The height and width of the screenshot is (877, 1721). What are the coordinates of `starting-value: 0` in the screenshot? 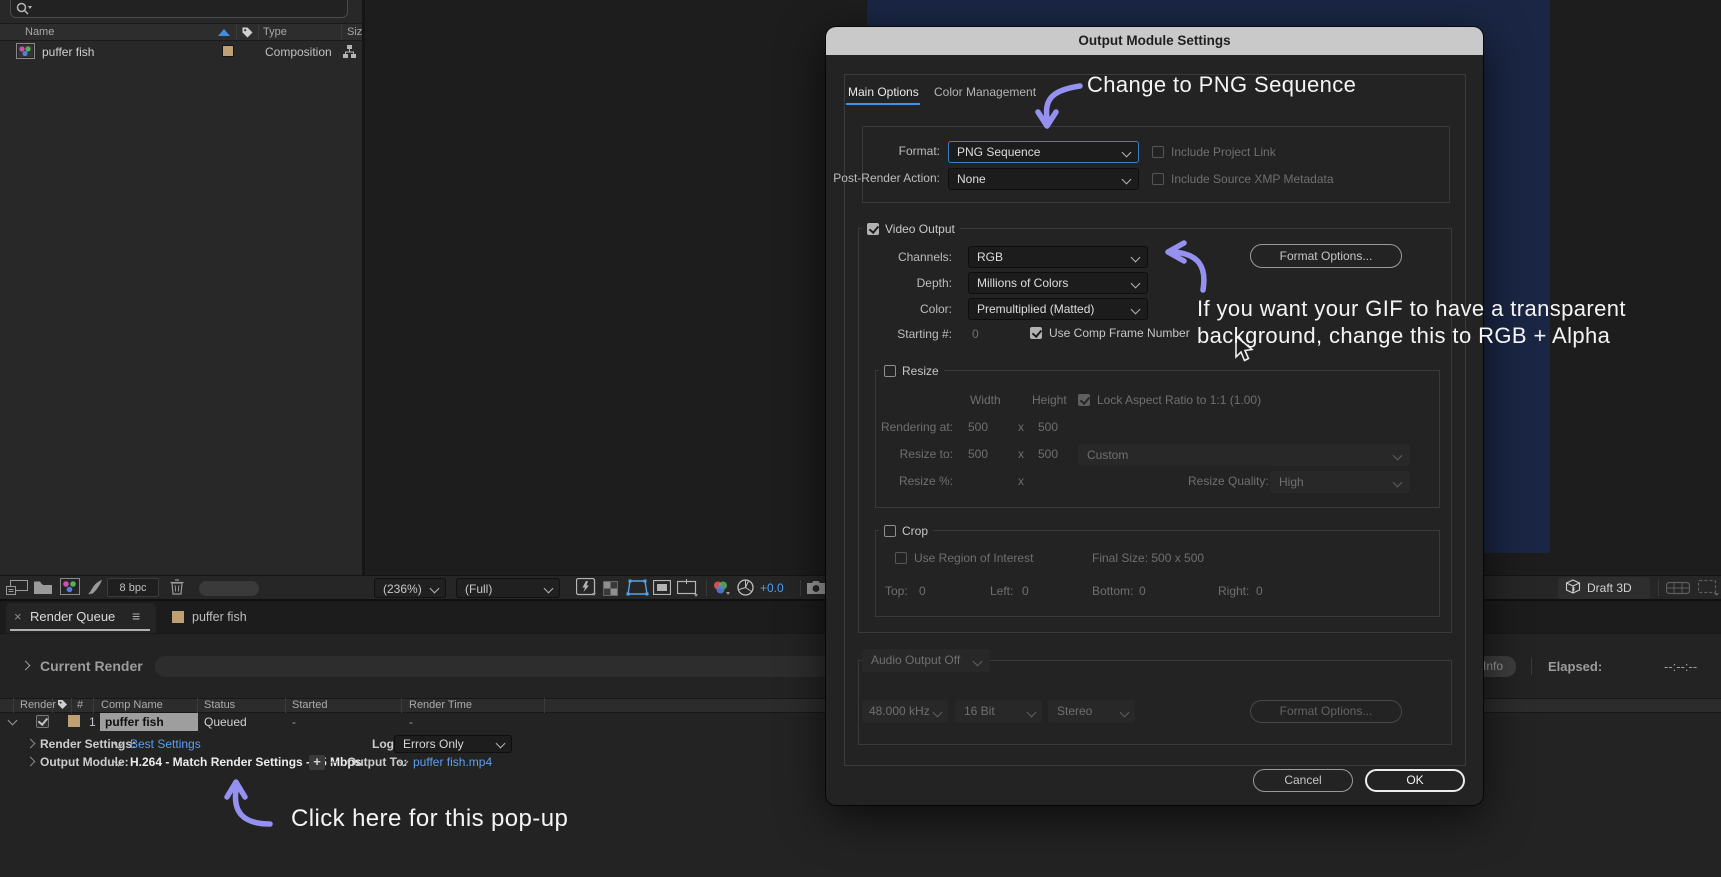 It's located at (975, 334).